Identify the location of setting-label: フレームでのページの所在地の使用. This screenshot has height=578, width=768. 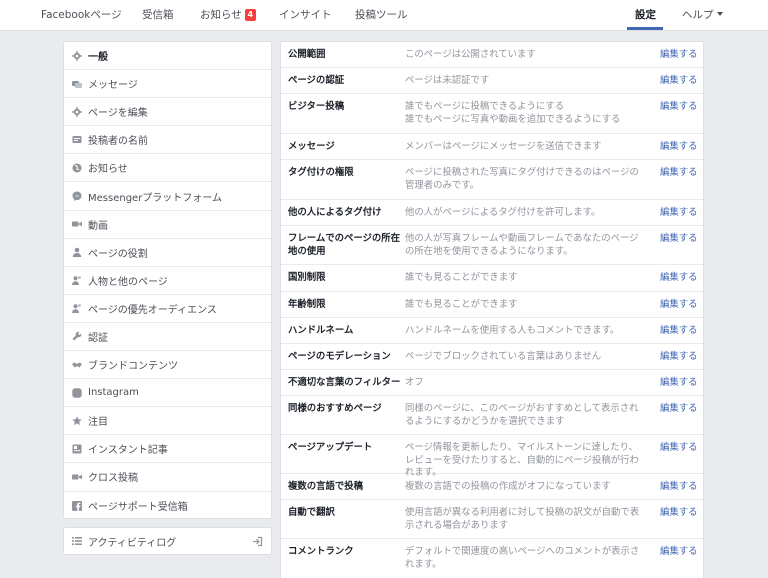
(344, 245).